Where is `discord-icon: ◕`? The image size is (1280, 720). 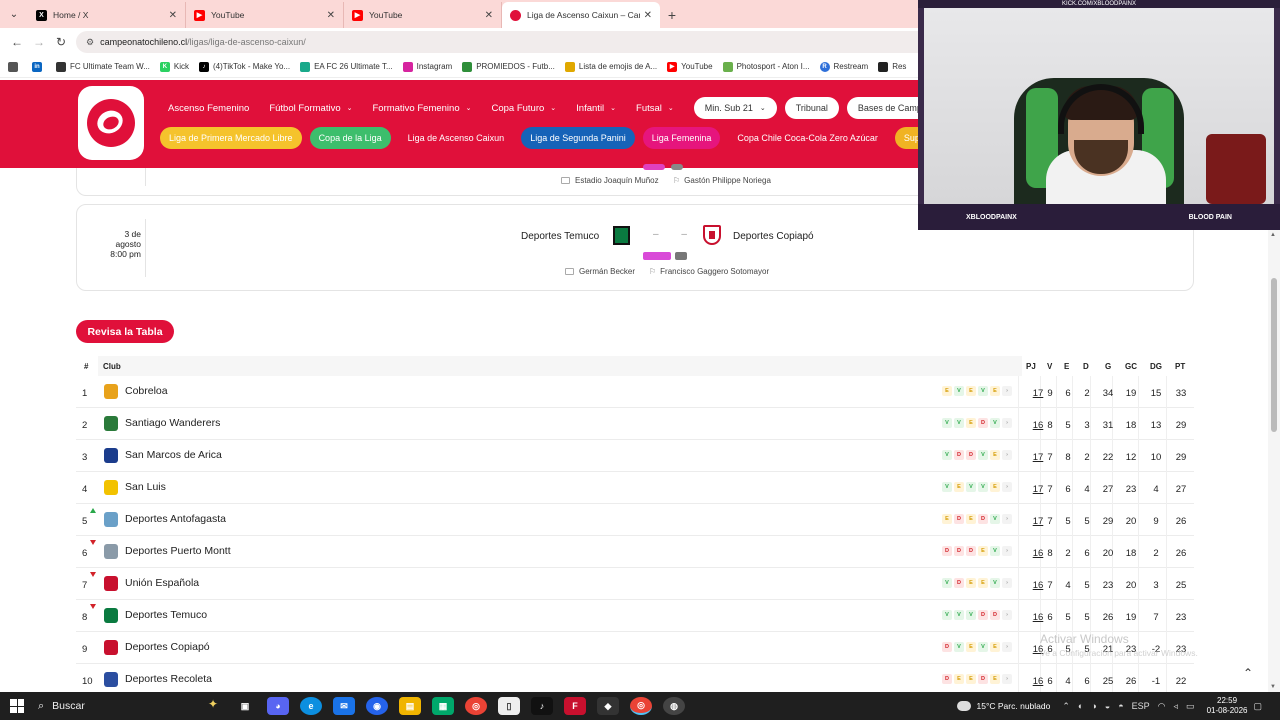
discord-icon: ◕ is located at coordinates (278, 706).